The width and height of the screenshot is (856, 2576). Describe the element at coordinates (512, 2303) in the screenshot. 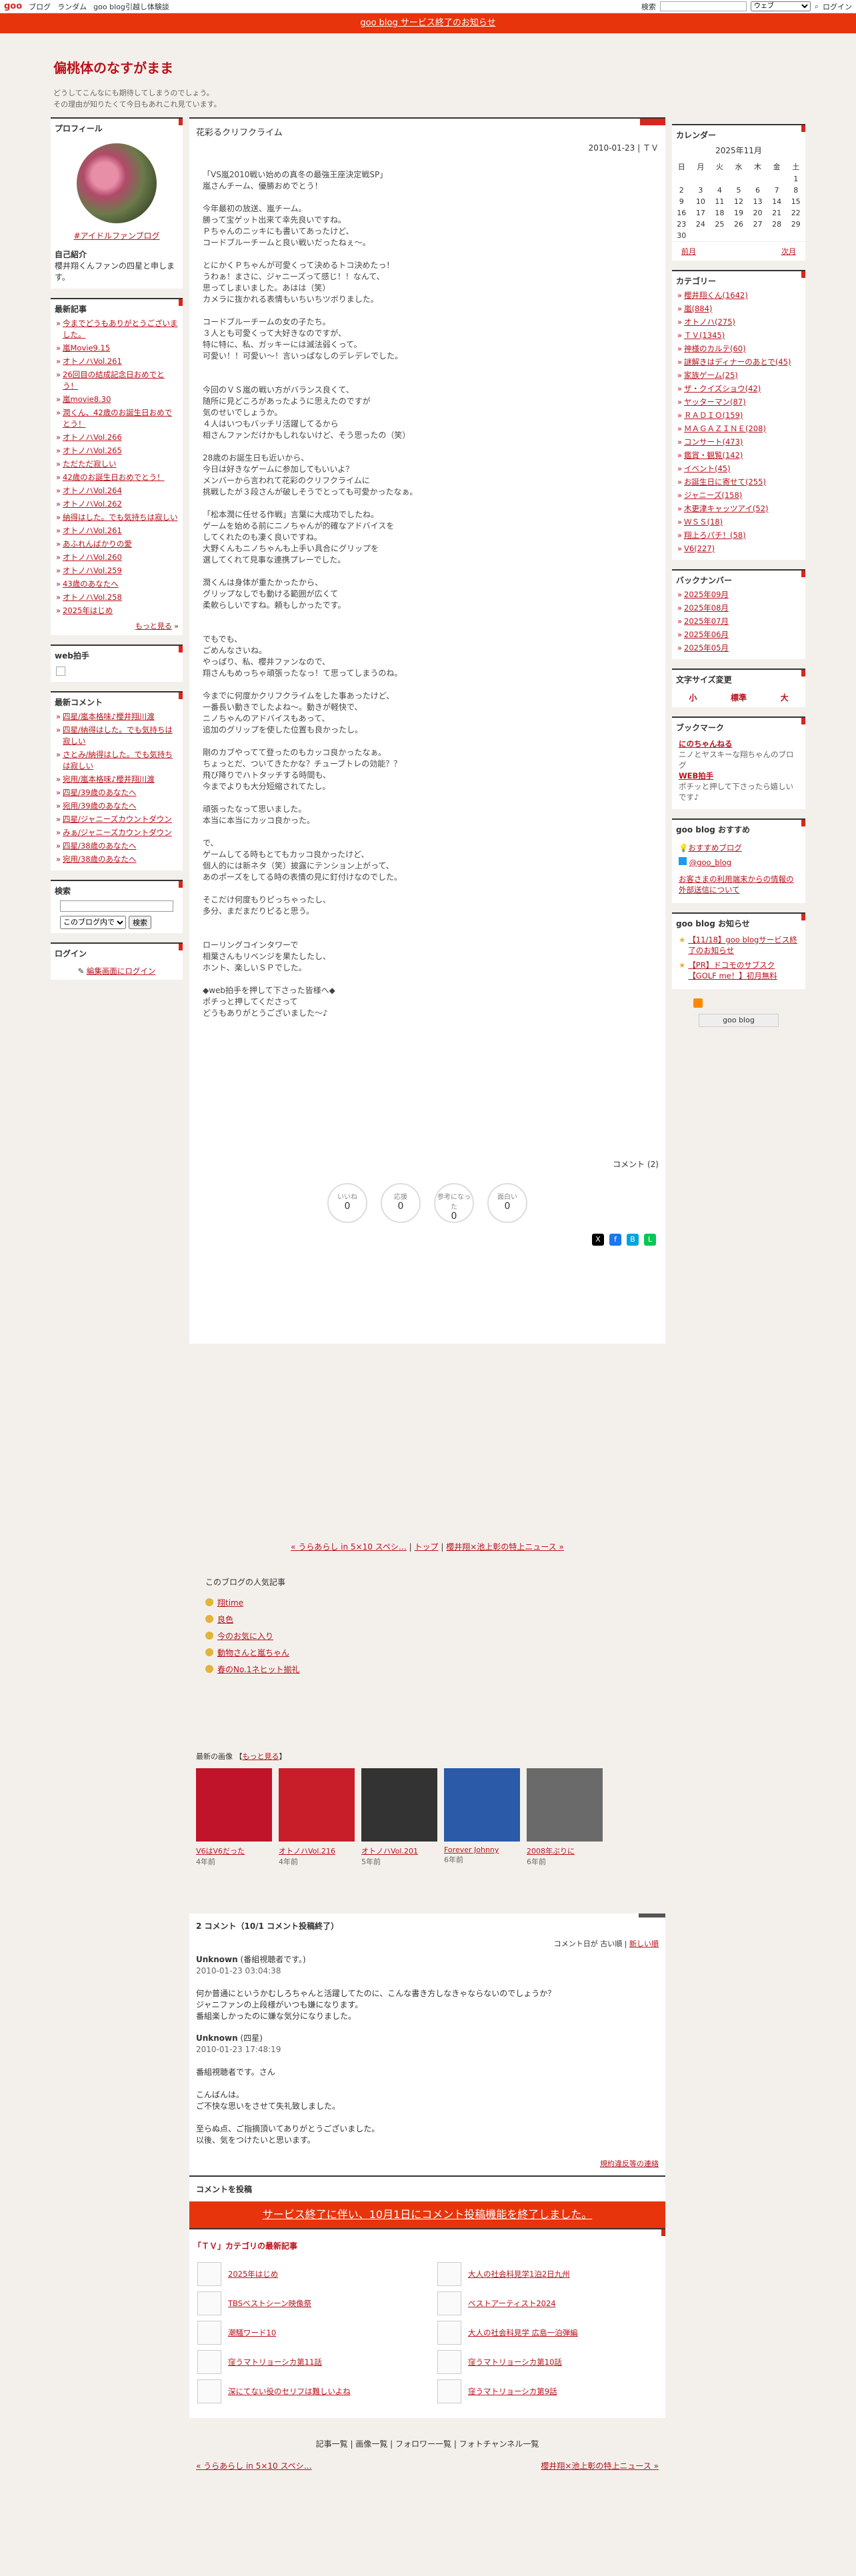

I see `tv-post-link: ベストアーティスト2024` at that location.